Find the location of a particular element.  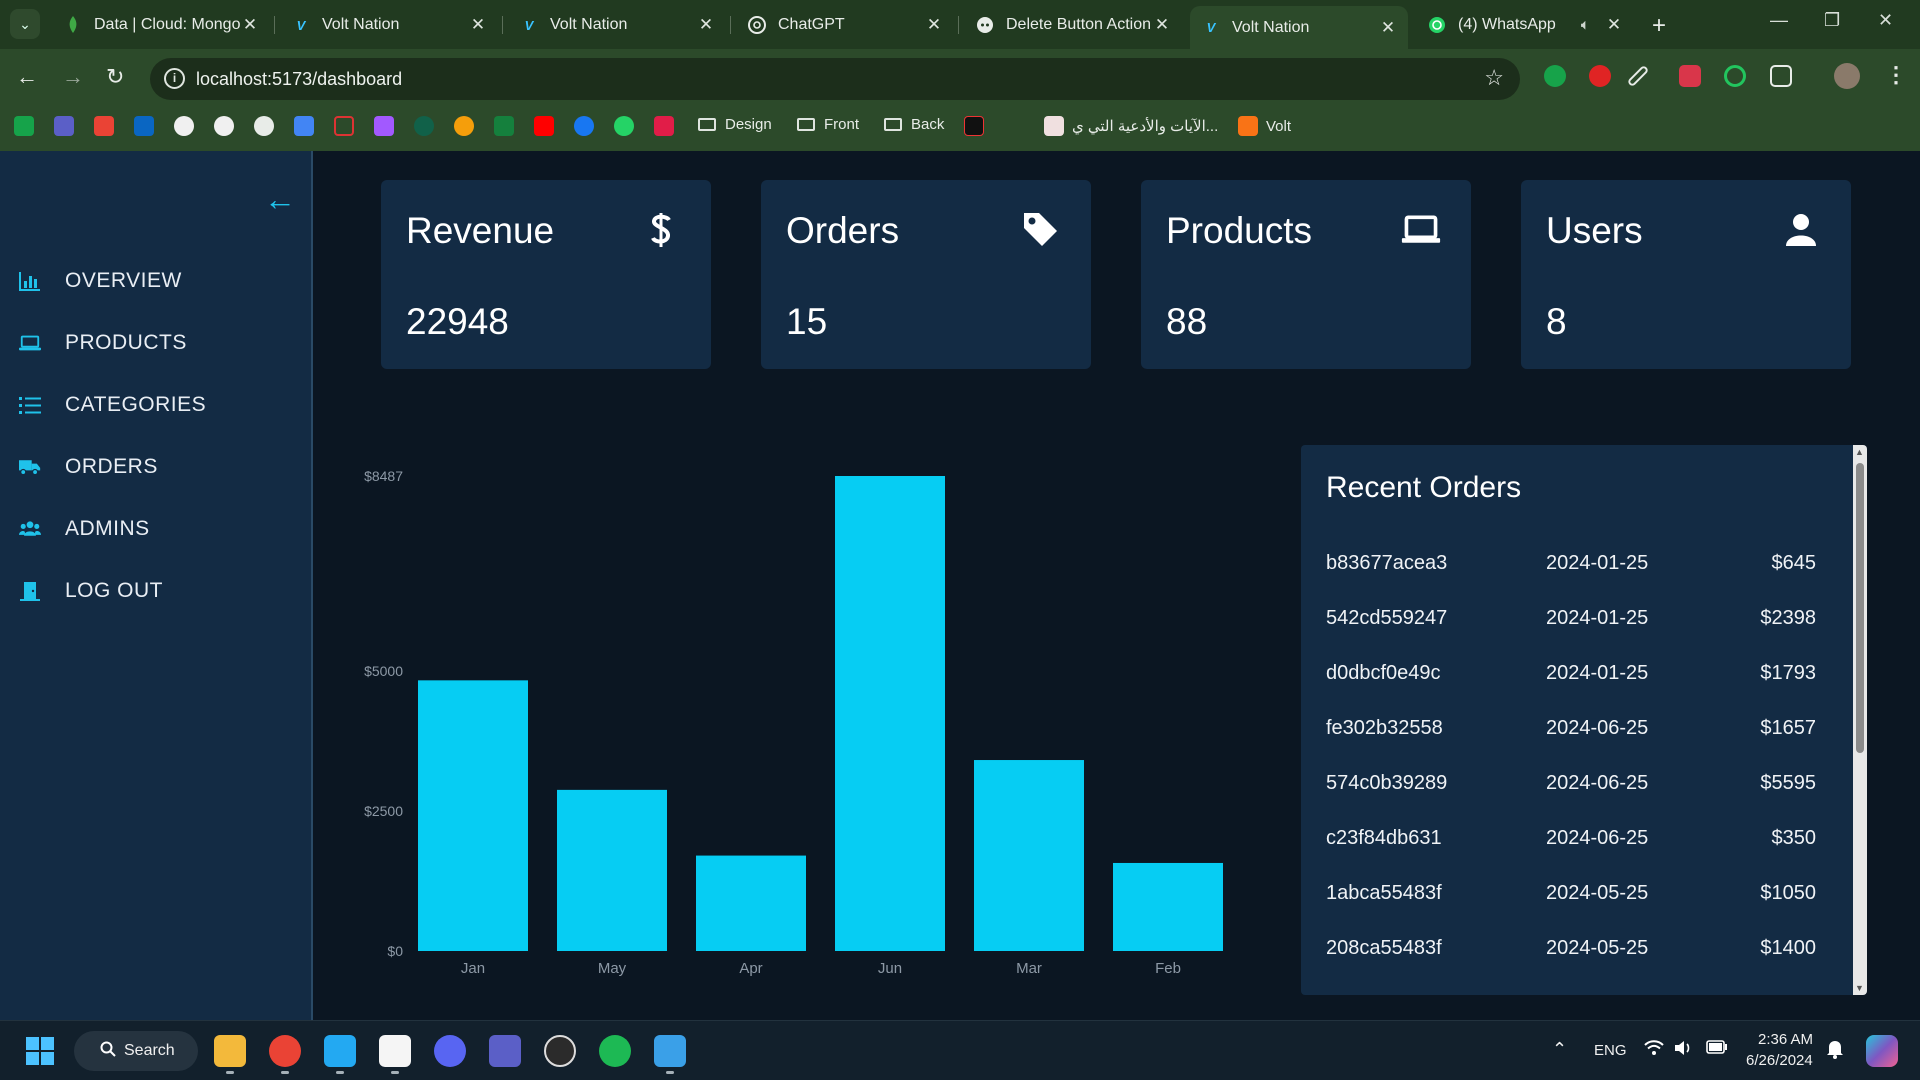

address-bar: i localhost:5173/dashboard ☆ is located at coordinates (835, 79).